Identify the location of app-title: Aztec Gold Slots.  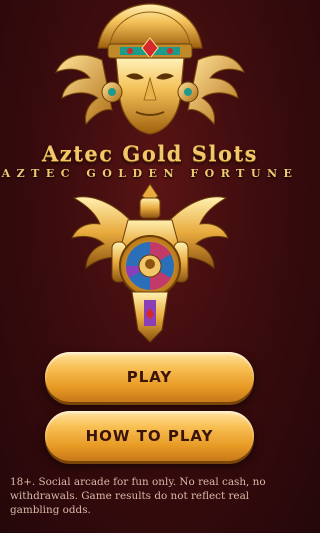
(150, 153).